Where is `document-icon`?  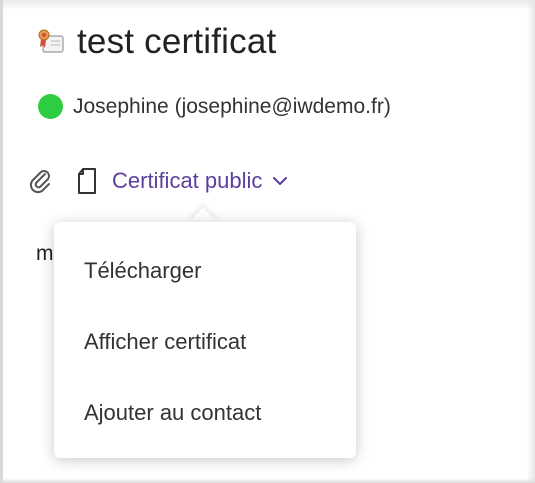 document-icon is located at coordinates (87, 181).